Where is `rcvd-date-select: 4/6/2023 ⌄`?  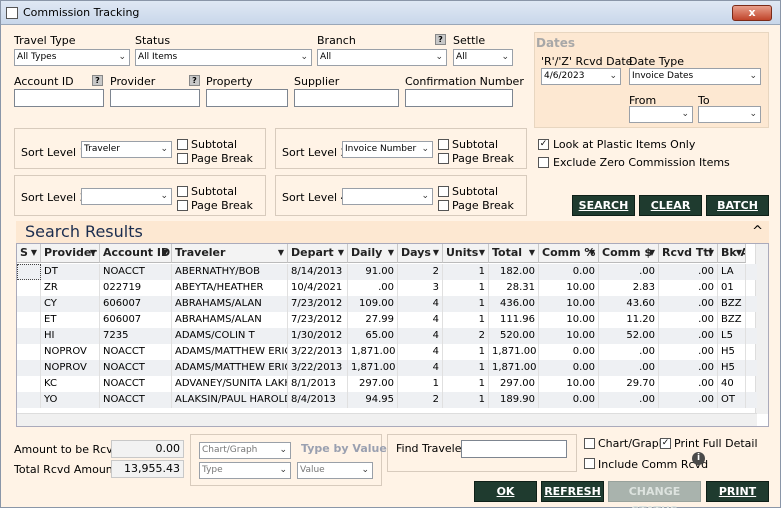
rcvd-date-select: 4/6/2023 ⌄ is located at coordinates (581, 76).